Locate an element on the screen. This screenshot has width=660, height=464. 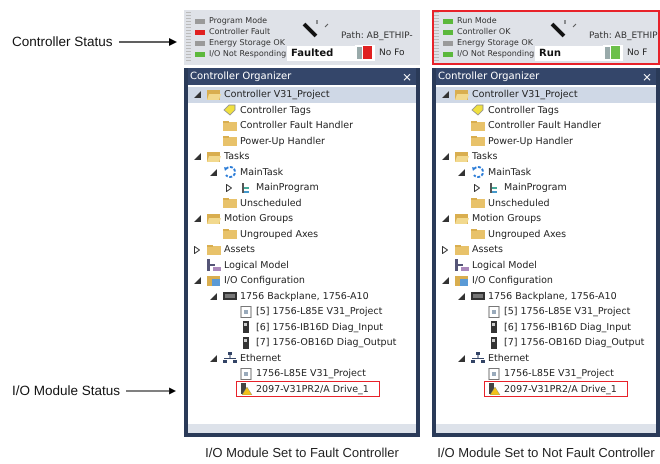
tree-item-label: Motion Groups is located at coordinates (507, 218).